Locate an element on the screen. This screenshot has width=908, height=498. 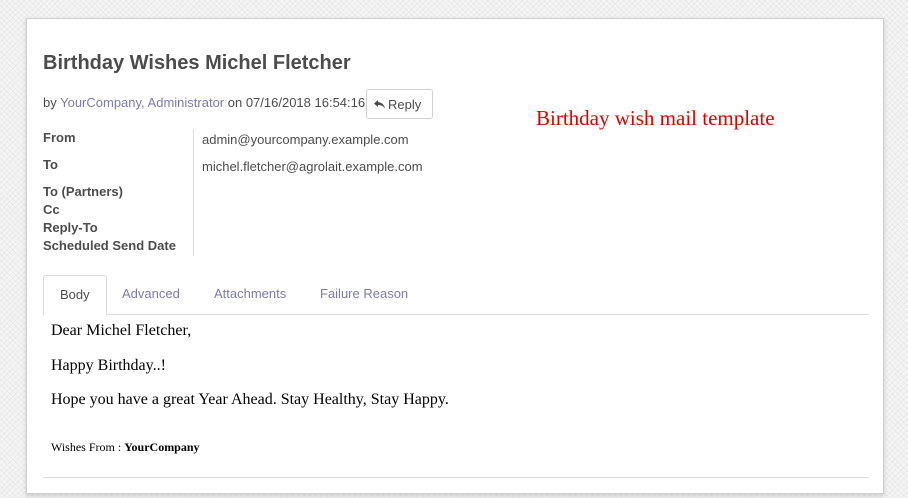
signature-prefix: Wishes From : is located at coordinates (88, 447).